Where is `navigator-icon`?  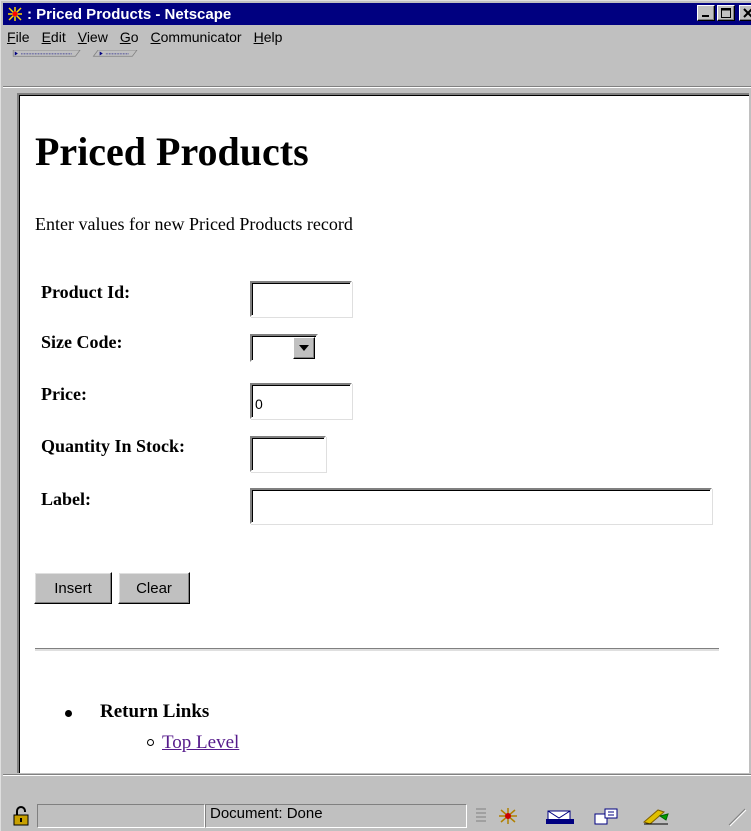
navigator-icon is located at coordinates (509, 816).